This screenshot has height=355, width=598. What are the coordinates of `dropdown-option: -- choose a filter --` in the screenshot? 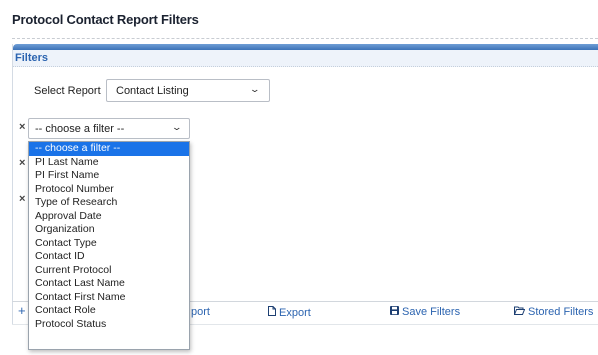 It's located at (109, 149).